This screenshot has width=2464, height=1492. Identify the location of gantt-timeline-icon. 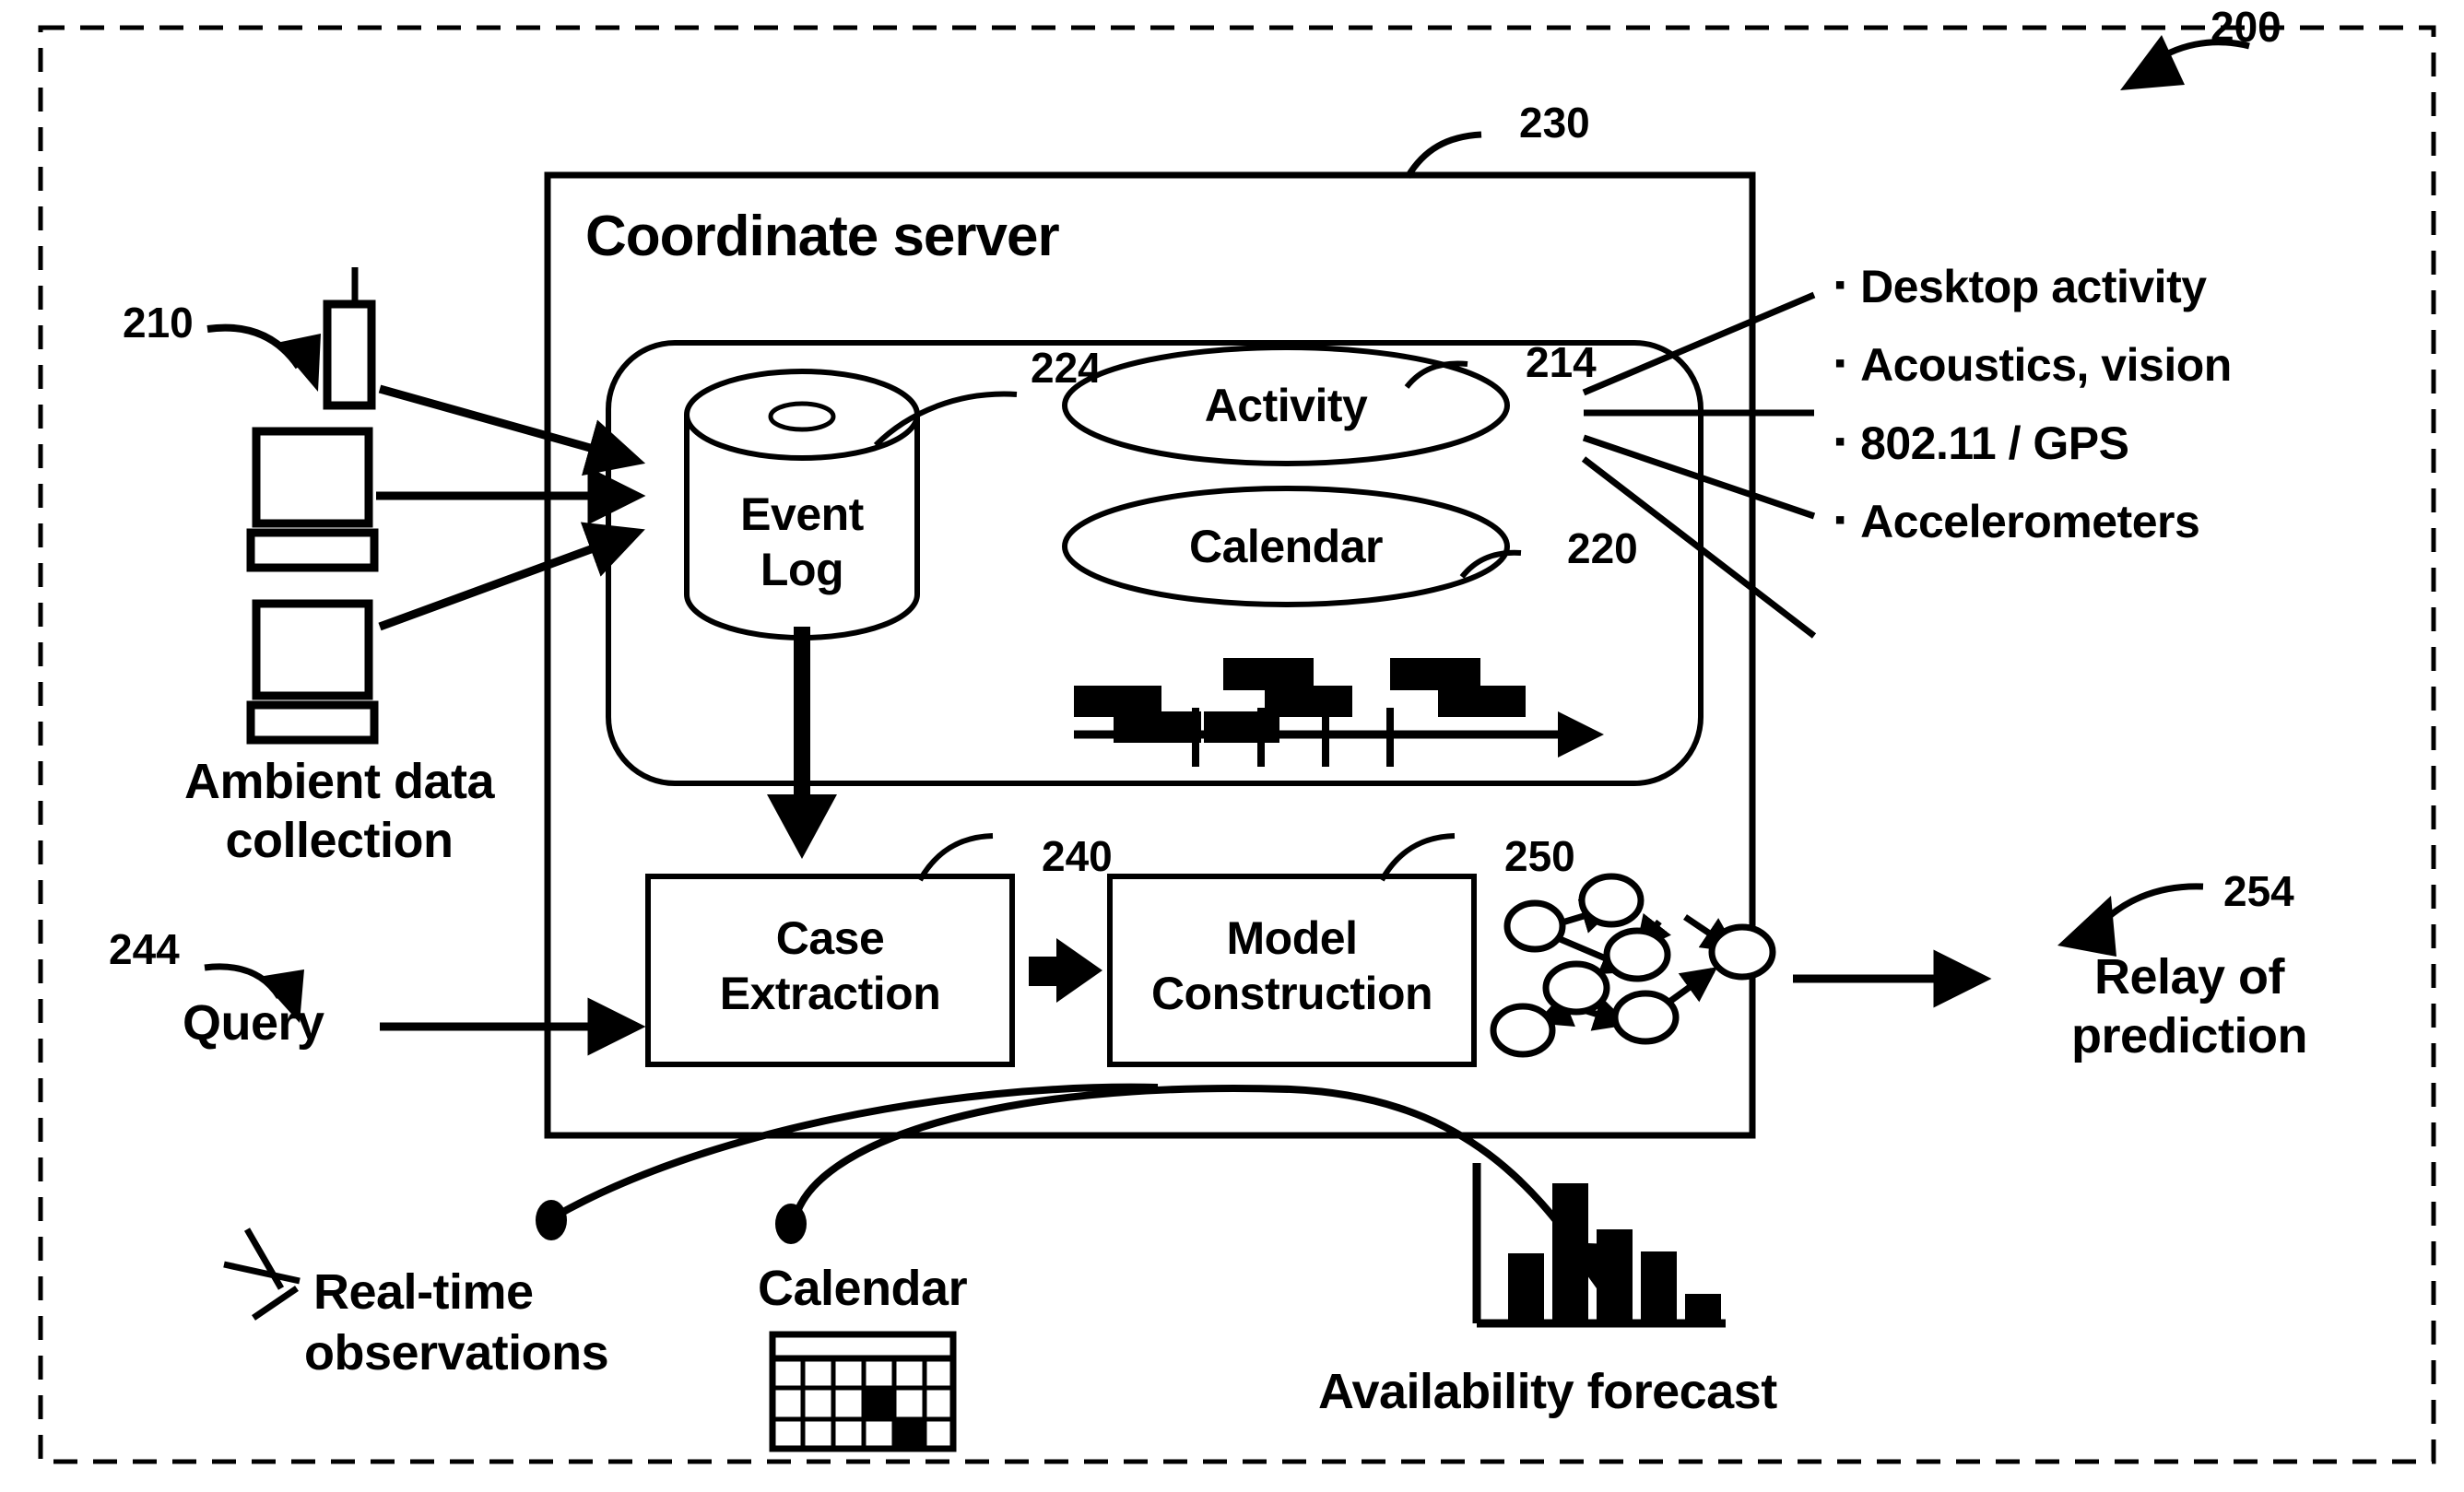
(1339, 712).